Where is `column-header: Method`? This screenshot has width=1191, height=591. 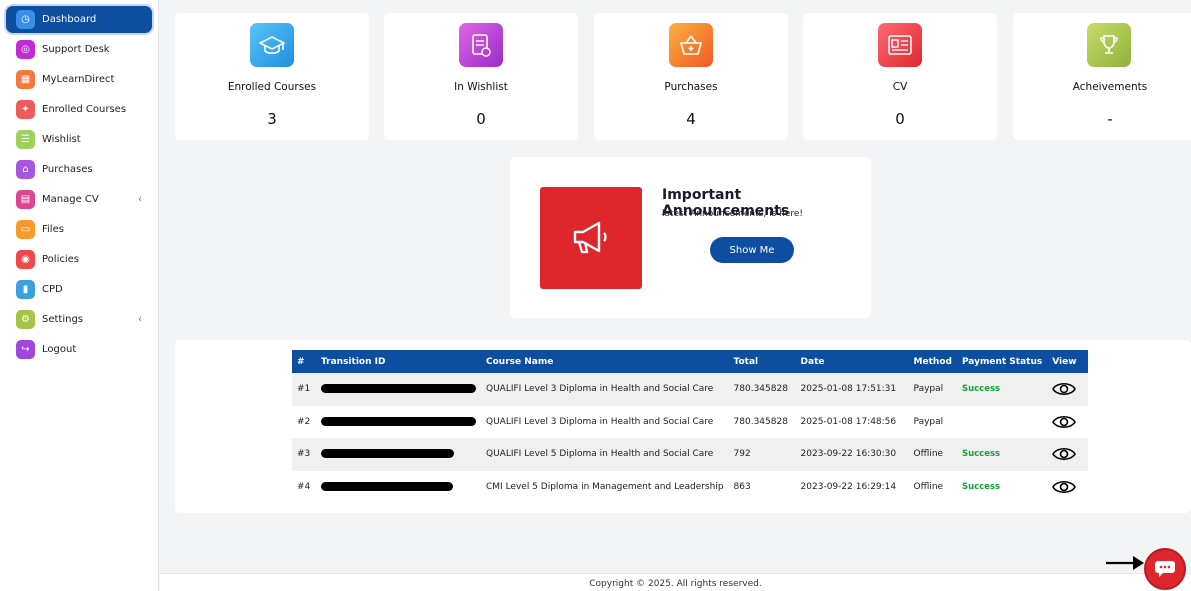 column-header: Method is located at coordinates (932, 361).